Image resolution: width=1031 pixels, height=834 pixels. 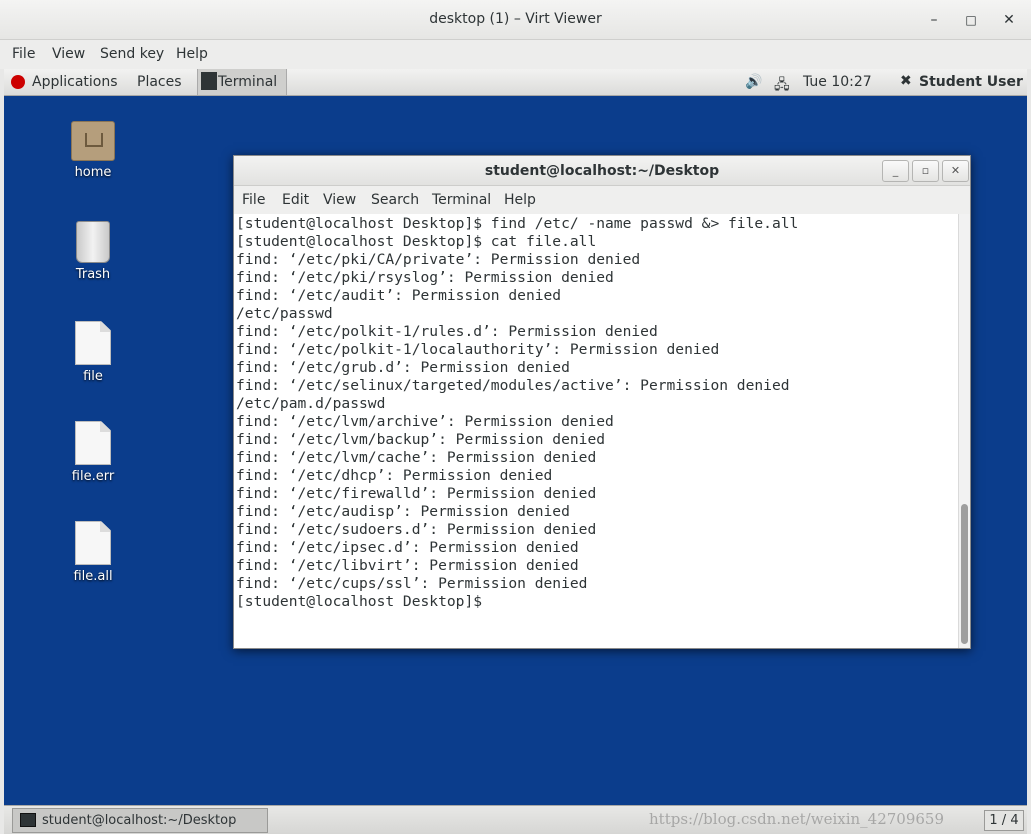 What do you see at coordinates (1004, 820) in the screenshot?
I see `workspace-pager: 1 / 4` at bounding box center [1004, 820].